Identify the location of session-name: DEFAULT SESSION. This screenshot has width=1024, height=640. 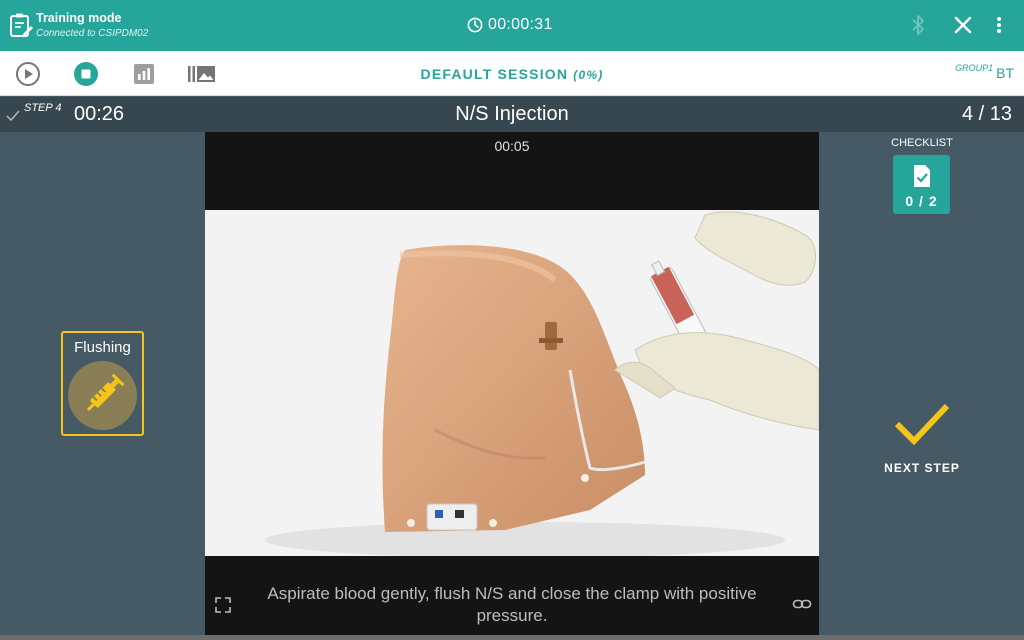
(494, 74).